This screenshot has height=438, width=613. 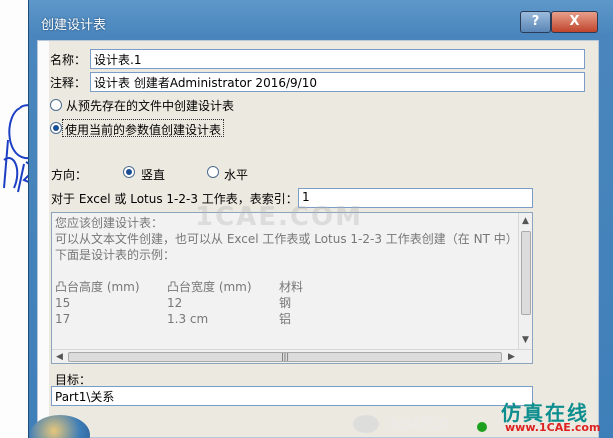 I want to click on vertical-scrollbar: ▲ ▼, so click(x=525, y=281).